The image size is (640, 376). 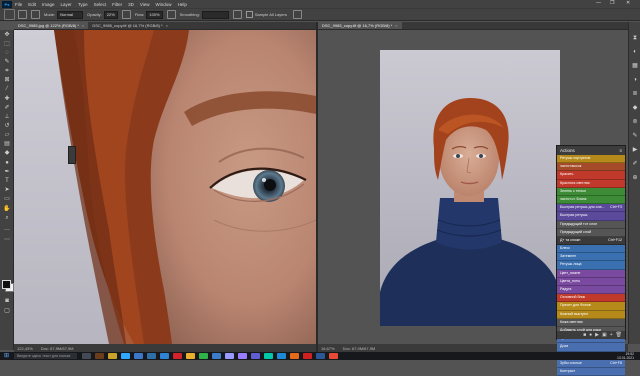 I want to click on menu-help: Help, so click(x=182, y=4).